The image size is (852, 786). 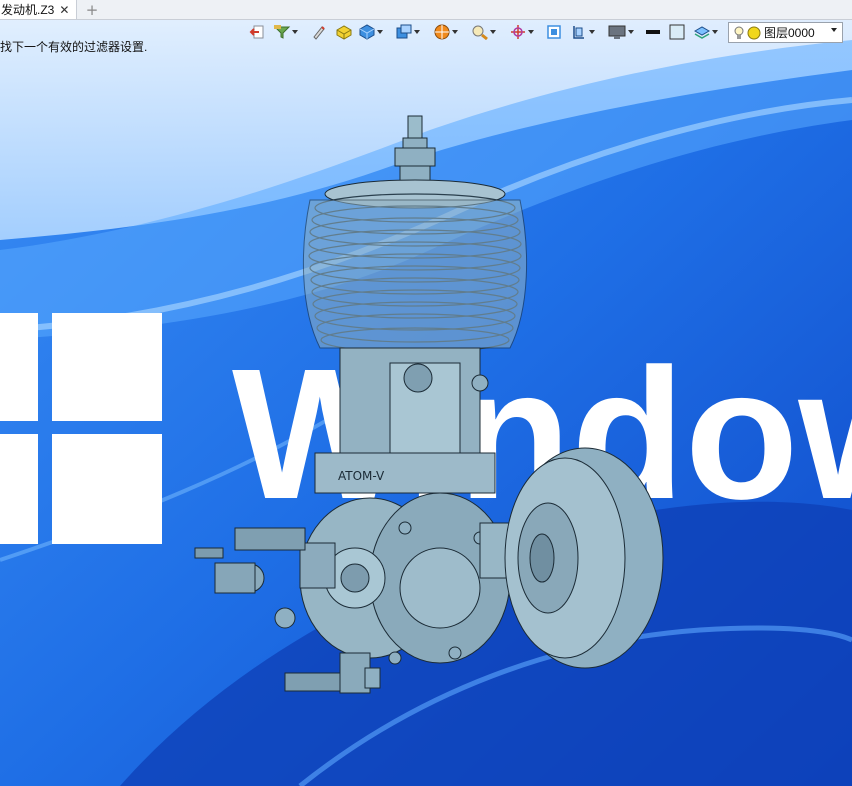 I want to click on view-orient-icon, so click(x=407, y=32).